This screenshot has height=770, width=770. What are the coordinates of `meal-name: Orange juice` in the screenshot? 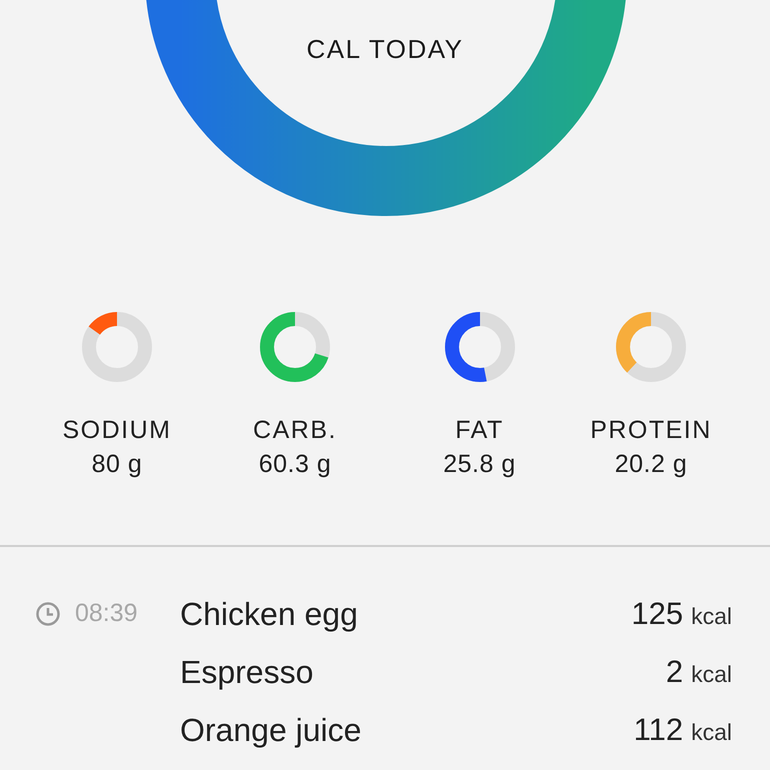 It's located at (271, 730).